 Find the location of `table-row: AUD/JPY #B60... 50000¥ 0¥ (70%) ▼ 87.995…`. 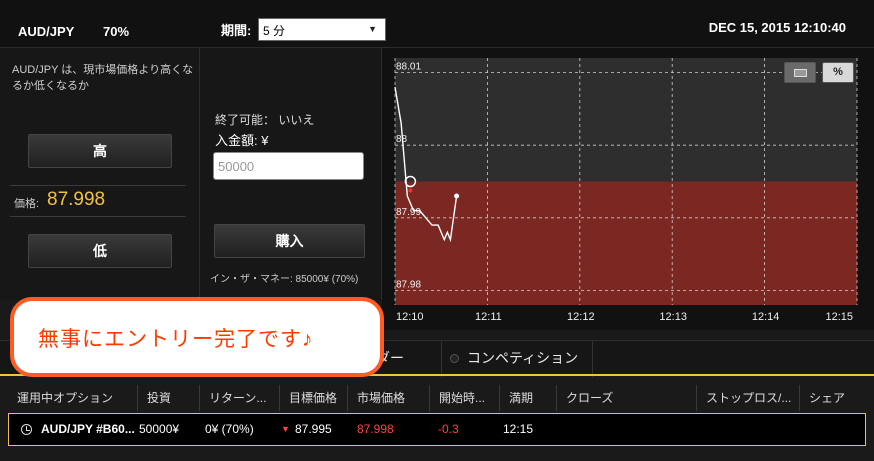

table-row: AUD/JPY #B60... 50000¥ 0¥ (70%) ▼ 87.995… is located at coordinates (437, 429).